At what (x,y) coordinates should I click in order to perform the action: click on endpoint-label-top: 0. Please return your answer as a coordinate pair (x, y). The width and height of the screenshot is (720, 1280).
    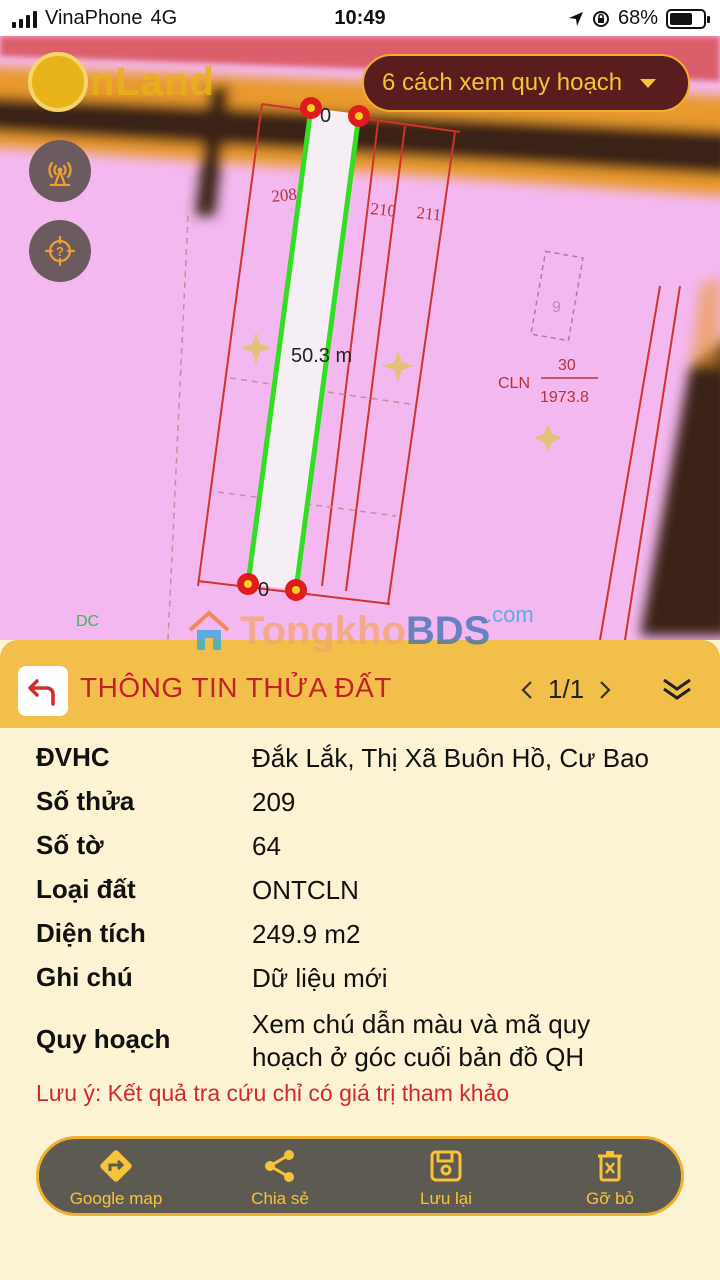
    Looking at the image, I should click on (325, 116).